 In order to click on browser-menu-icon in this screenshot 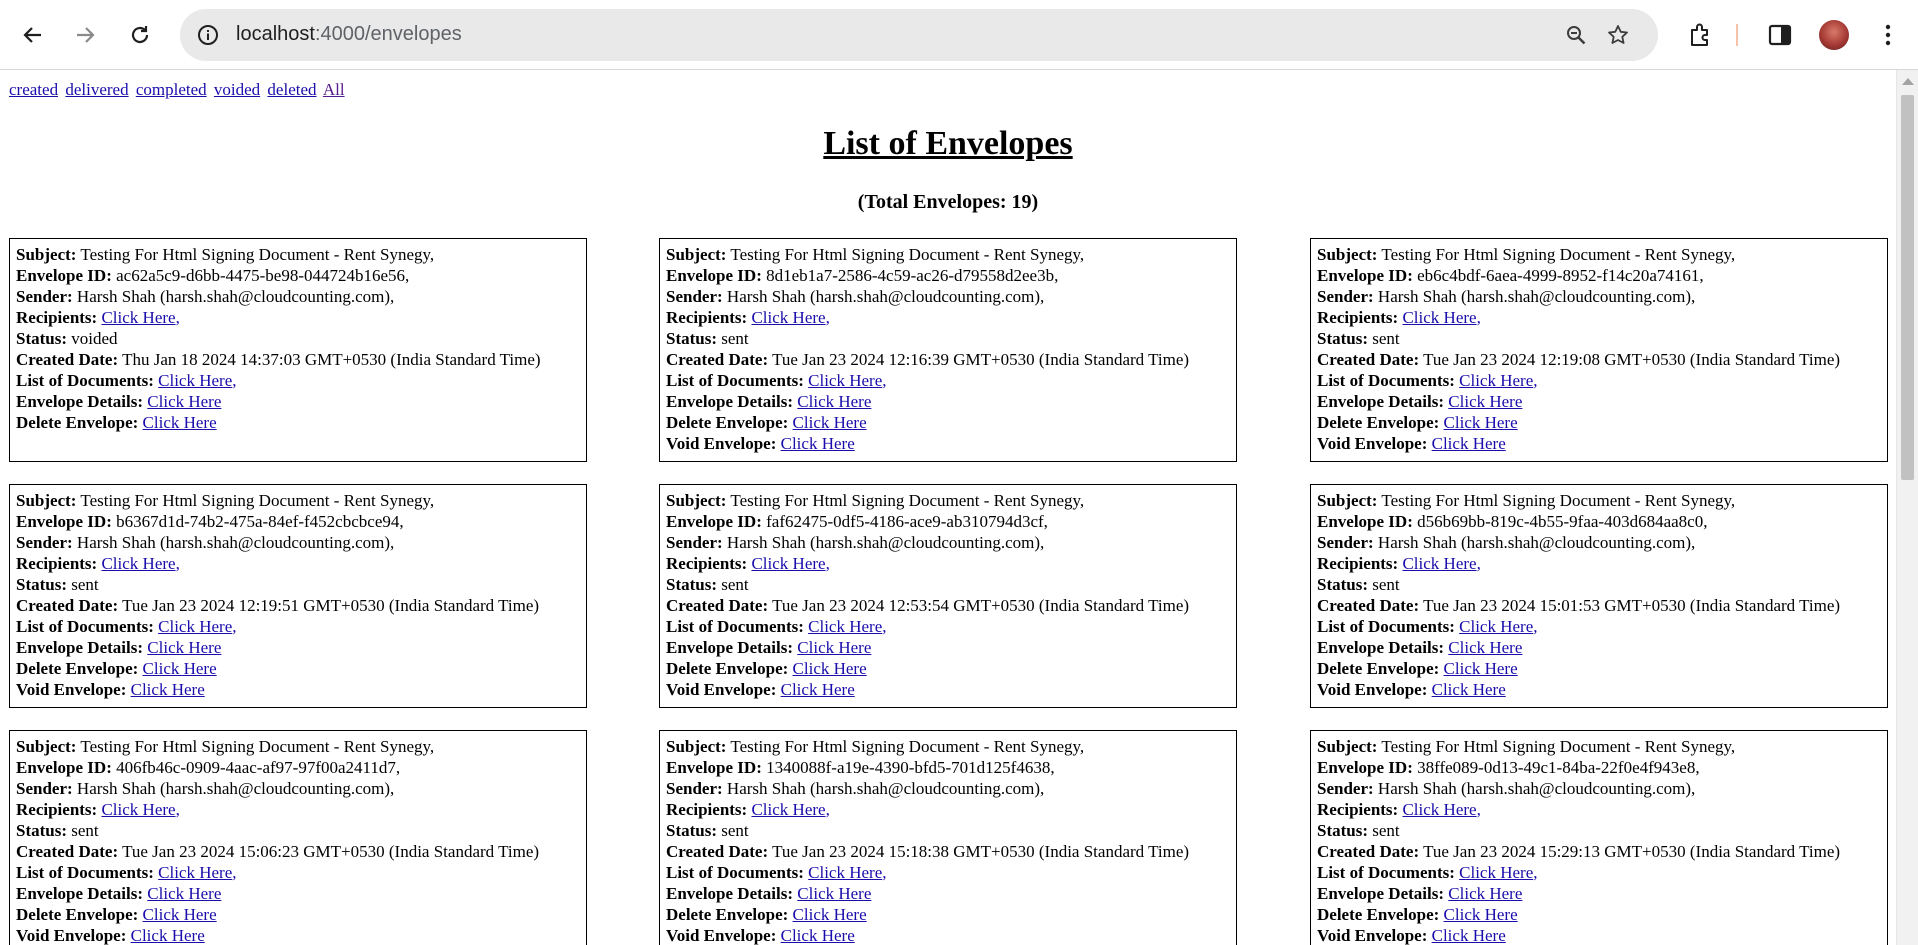, I will do `click(1888, 35)`.